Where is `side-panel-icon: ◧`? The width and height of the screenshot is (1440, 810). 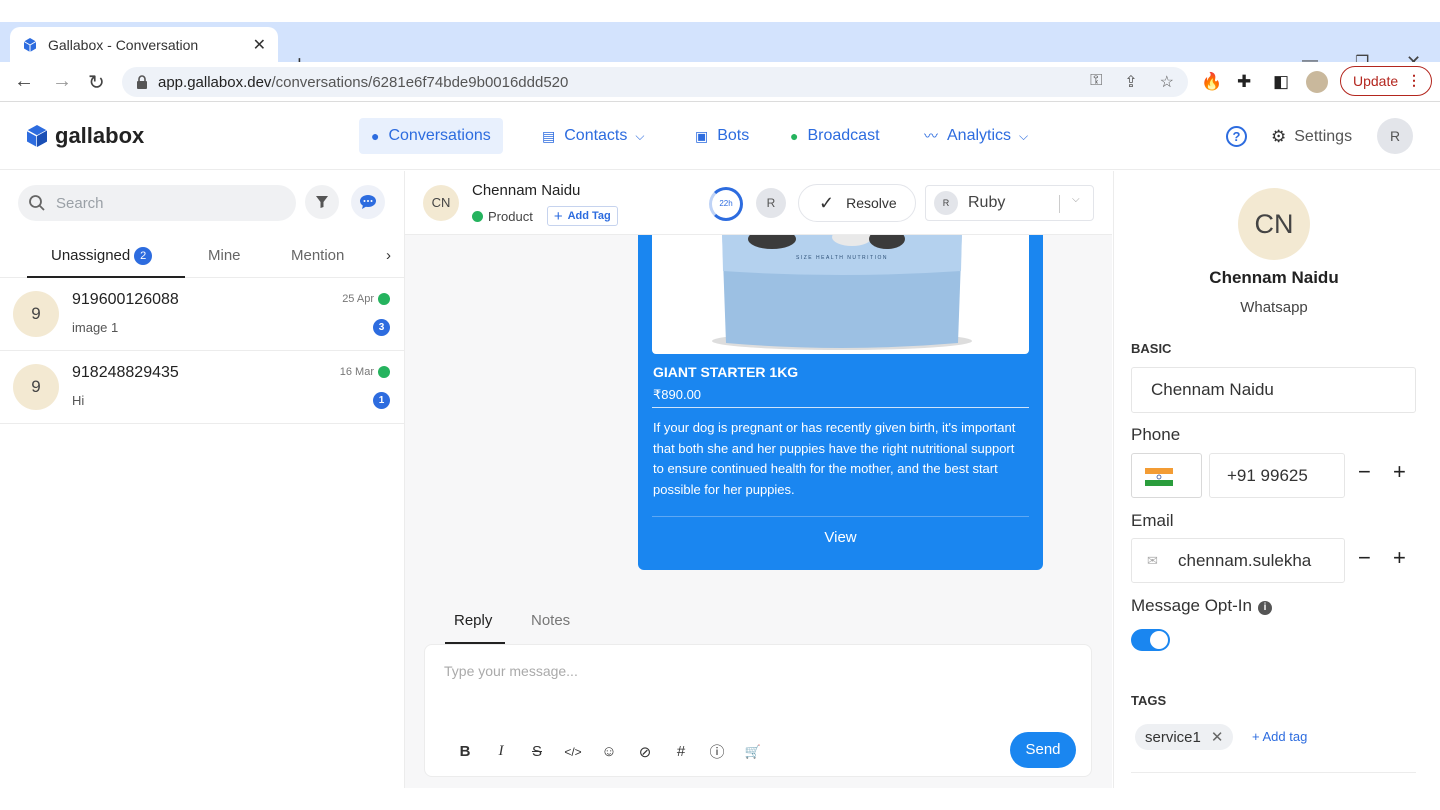 side-panel-icon: ◧ is located at coordinates (1281, 82).